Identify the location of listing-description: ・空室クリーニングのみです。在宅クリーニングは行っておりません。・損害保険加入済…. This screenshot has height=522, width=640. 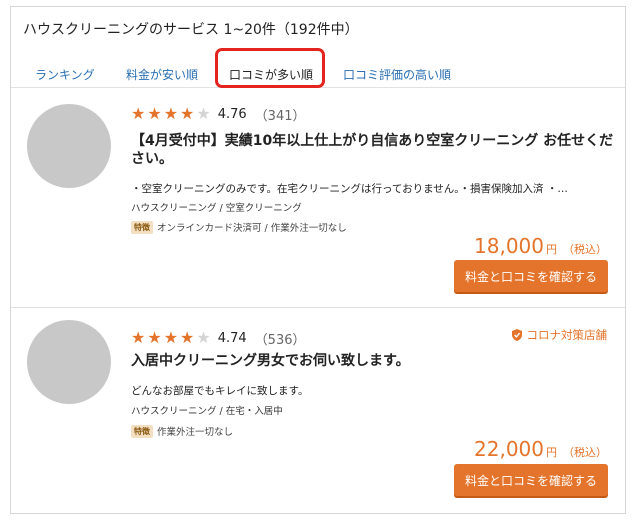
(349, 189).